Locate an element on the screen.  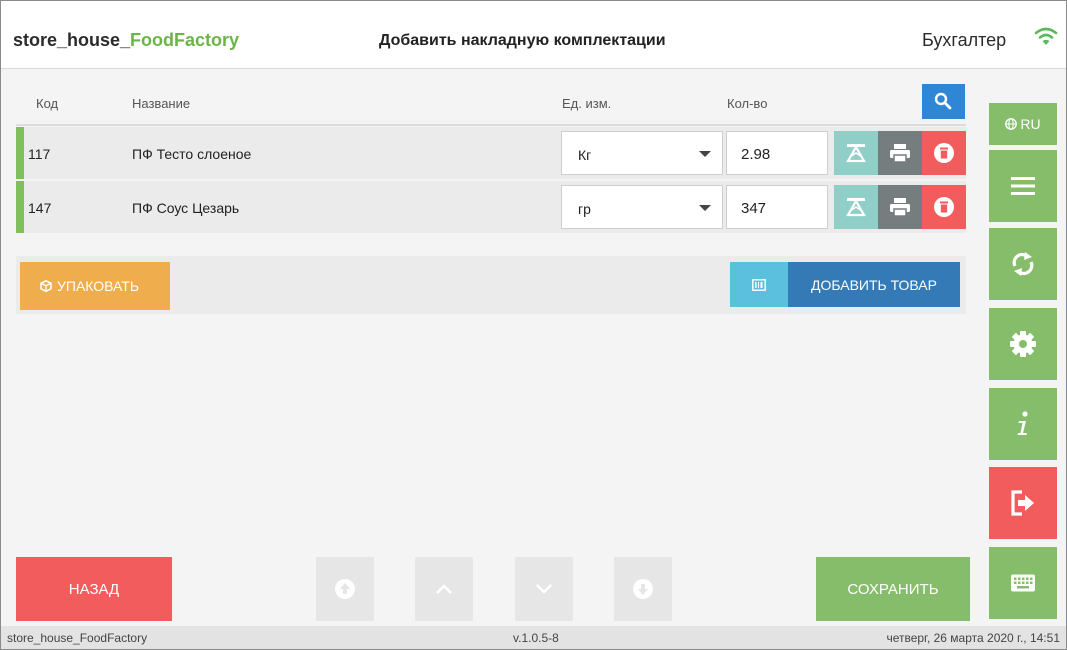
page-title: Добавить накладную комплектации is located at coordinates (522, 40).